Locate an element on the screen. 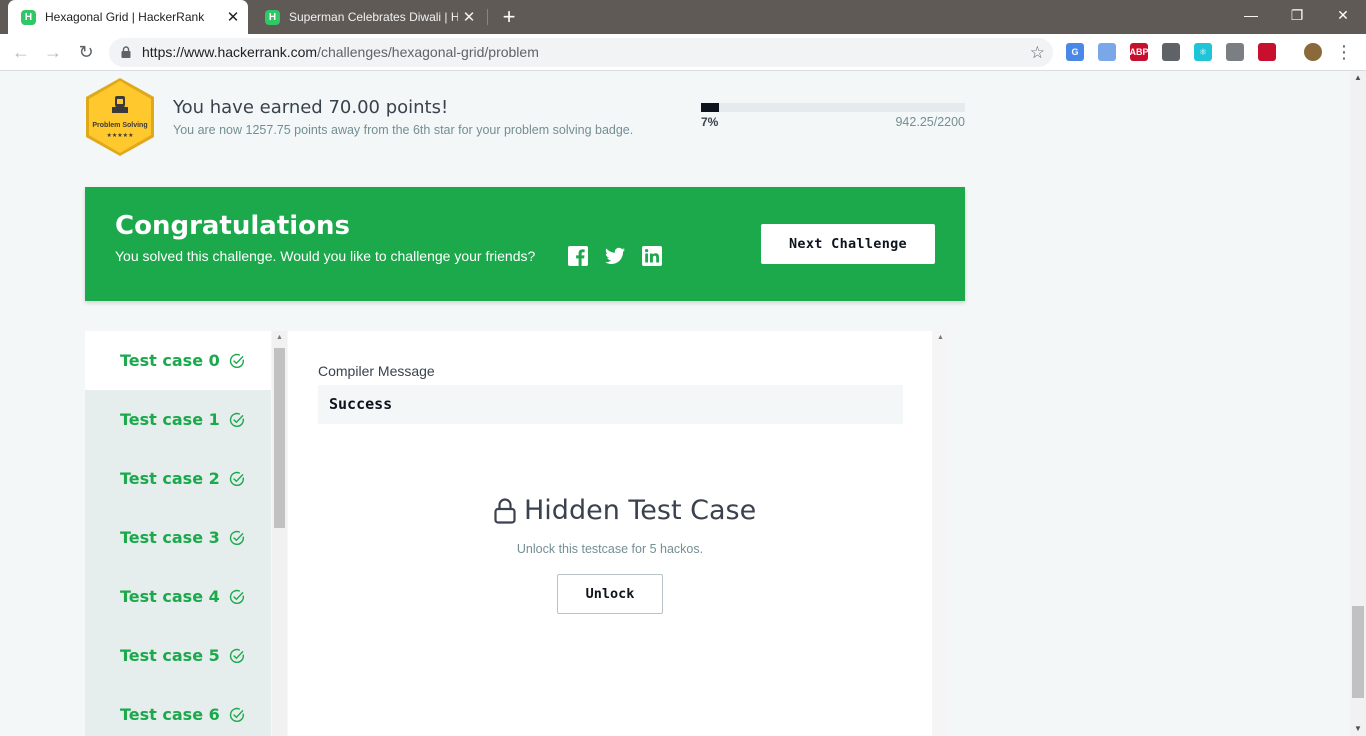 The height and width of the screenshot is (736, 1366). browser-tab-active: H Hexagonal Grid | HackerRank ✕ is located at coordinates (128, 17).